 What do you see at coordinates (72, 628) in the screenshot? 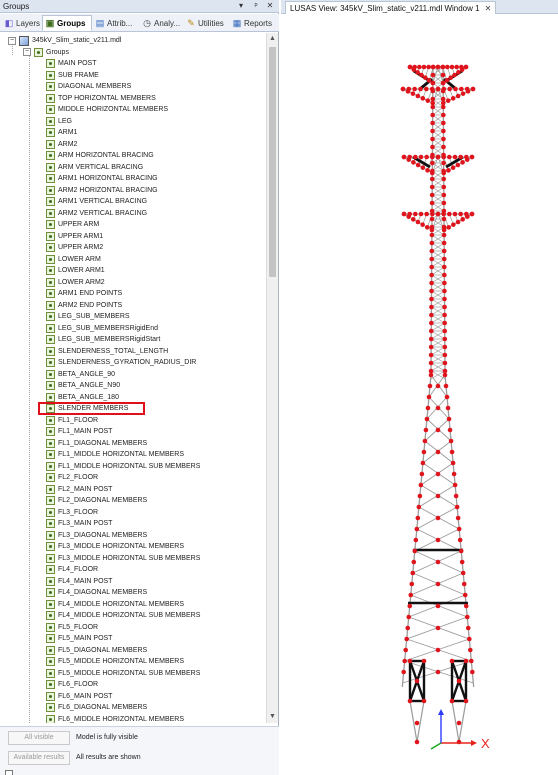
I see `tree-group-item: FL5_FLOOR` at bounding box center [72, 628].